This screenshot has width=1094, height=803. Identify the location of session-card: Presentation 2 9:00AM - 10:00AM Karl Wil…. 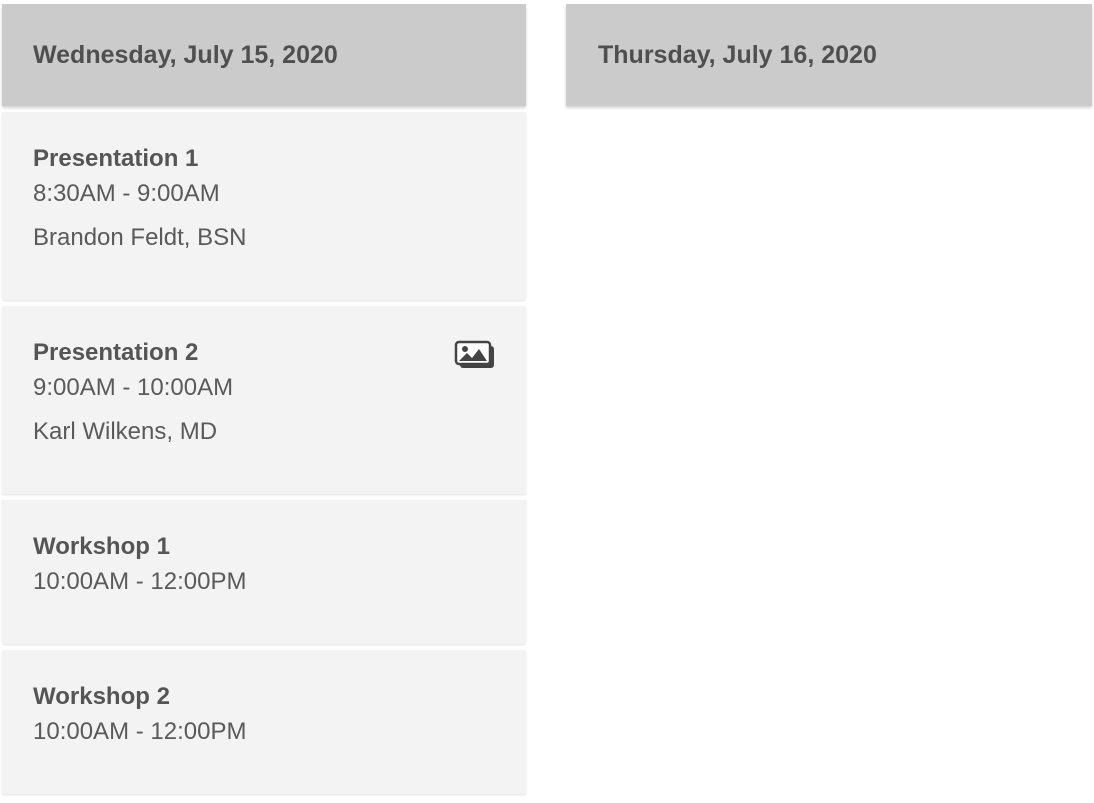
(264, 400).